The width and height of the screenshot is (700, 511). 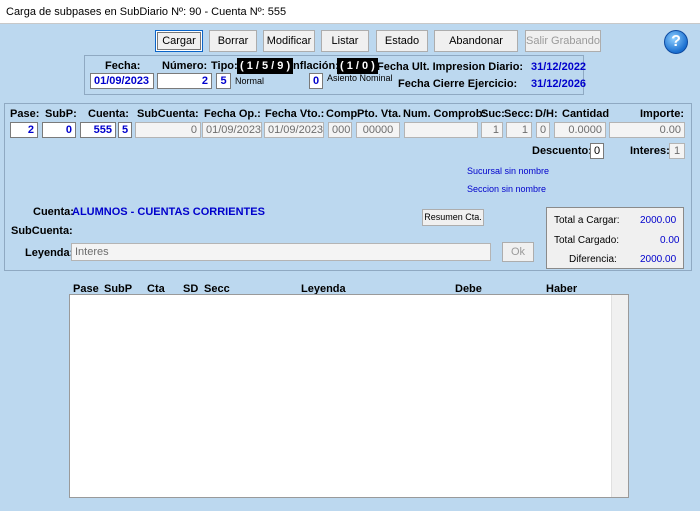 What do you see at coordinates (587, 240) in the screenshot?
I see `total-cargado-label: Total Cargado:` at bounding box center [587, 240].